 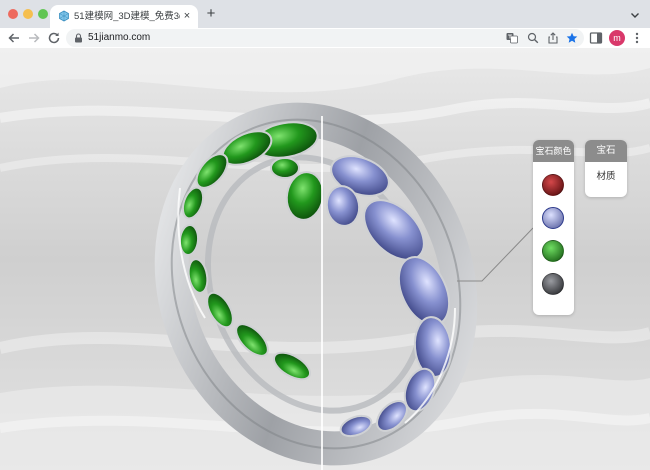 I want to click on swatch-black, so click(x=553, y=284).